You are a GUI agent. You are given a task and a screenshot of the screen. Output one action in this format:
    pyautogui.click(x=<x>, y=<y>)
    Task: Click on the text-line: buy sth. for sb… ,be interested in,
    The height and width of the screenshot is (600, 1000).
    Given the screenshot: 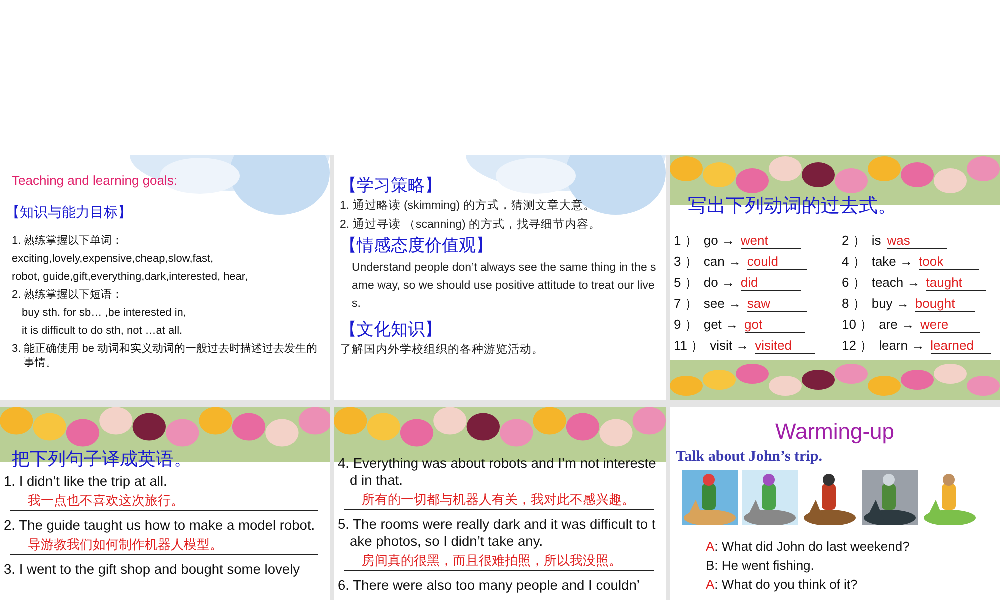 What is the action you would take?
    pyautogui.click(x=104, y=313)
    